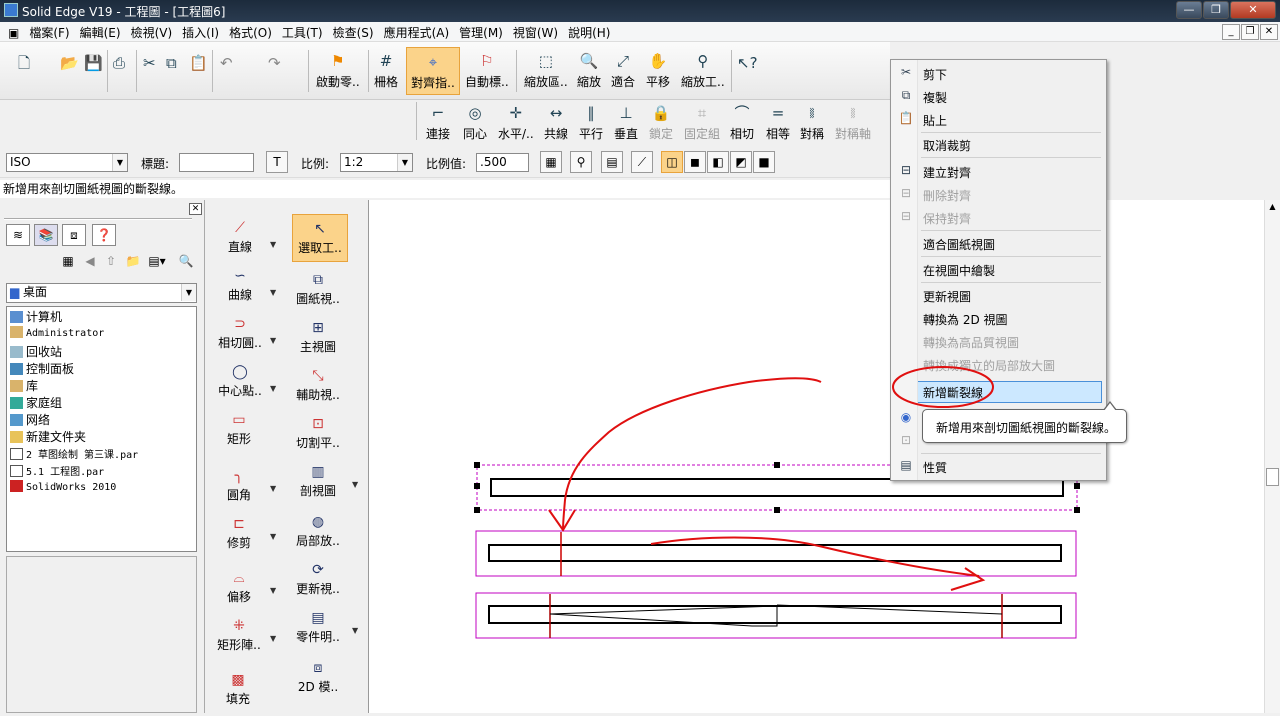 The image size is (1280, 716). Describe the element at coordinates (74, 453) in the screenshot. I see `list-item: 2 草图绘制 第三课.par` at that location.